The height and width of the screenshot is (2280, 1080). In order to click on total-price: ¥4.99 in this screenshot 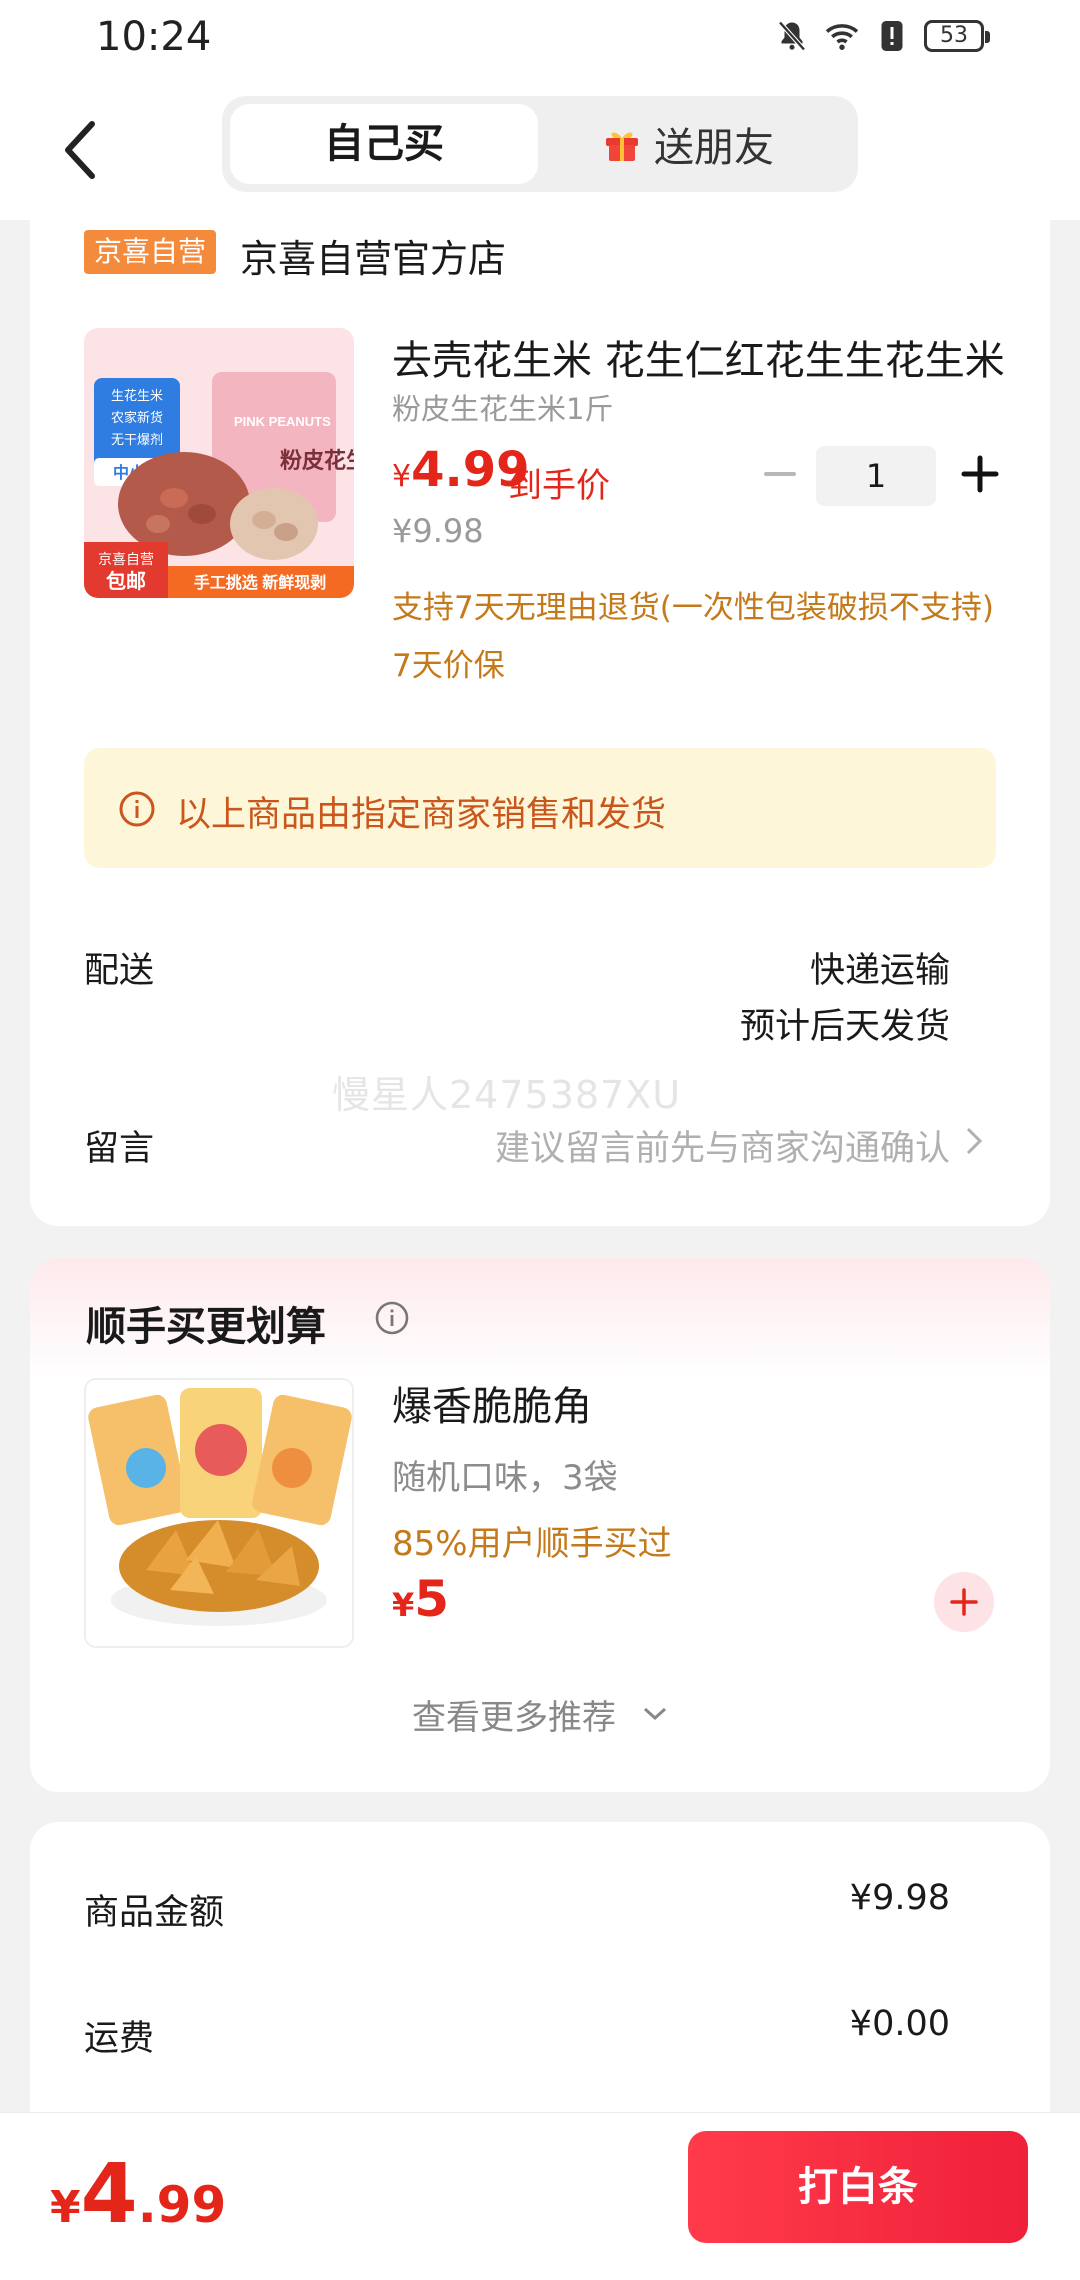, I will do `click(138, 2194)`.